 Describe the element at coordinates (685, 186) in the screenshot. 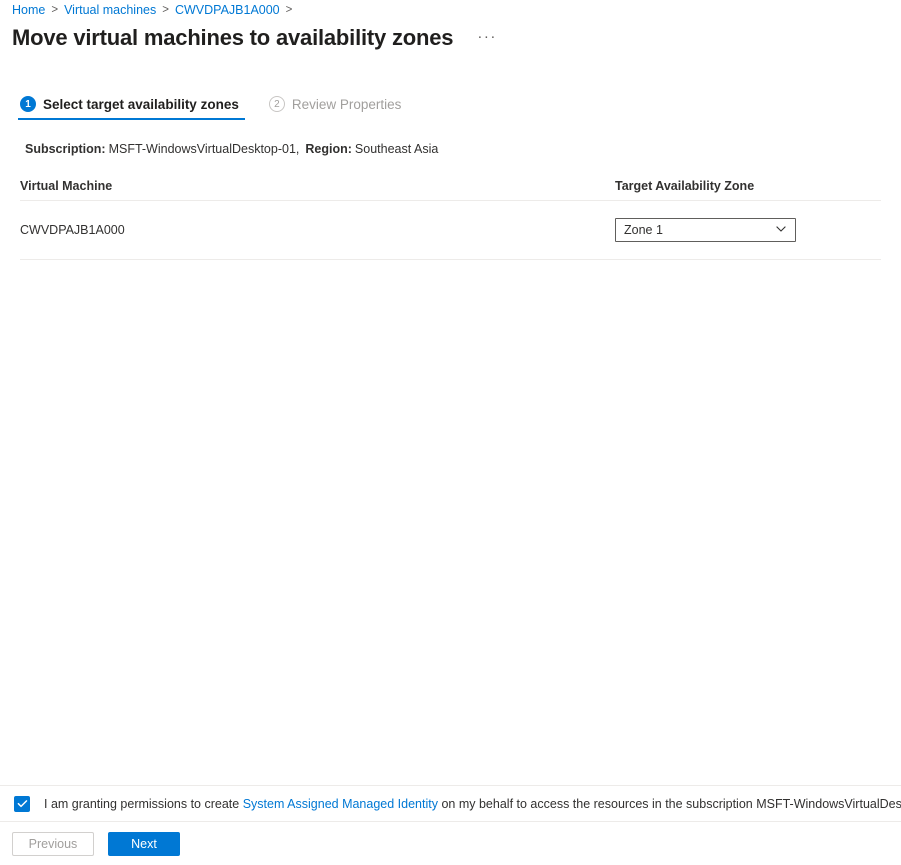

I see `column-header-target-availability-zone: Target Availability Zone` at that location.